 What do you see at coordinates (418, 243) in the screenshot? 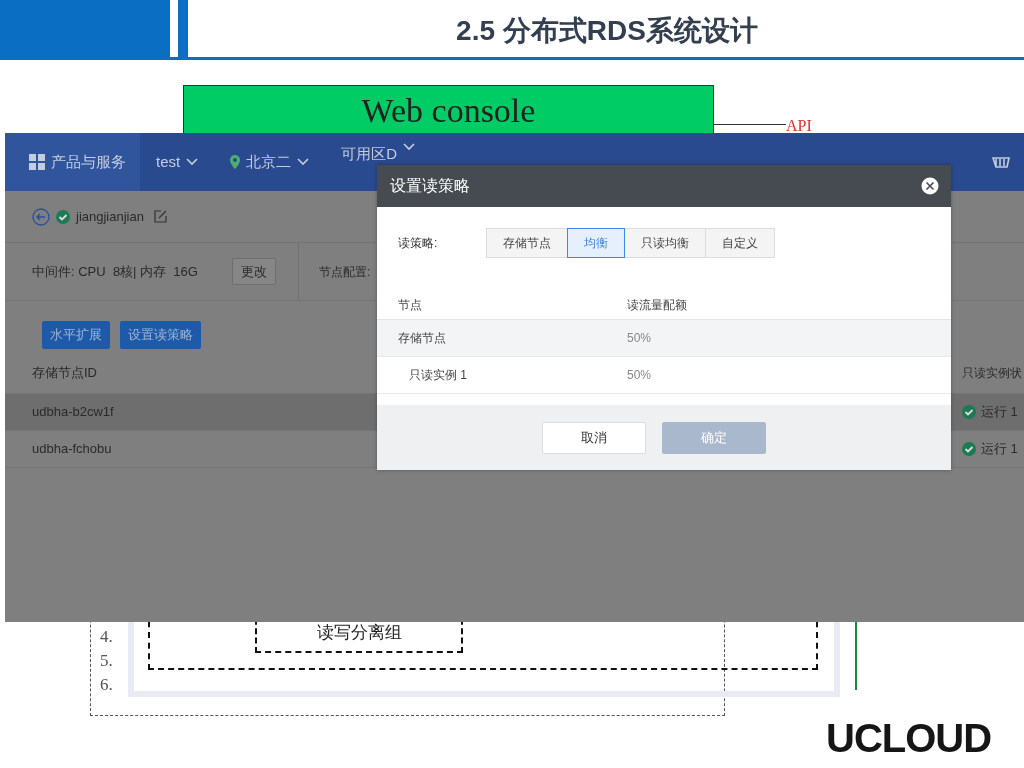
I see `field-label: 读策略:` at bounding box center [418, 243].